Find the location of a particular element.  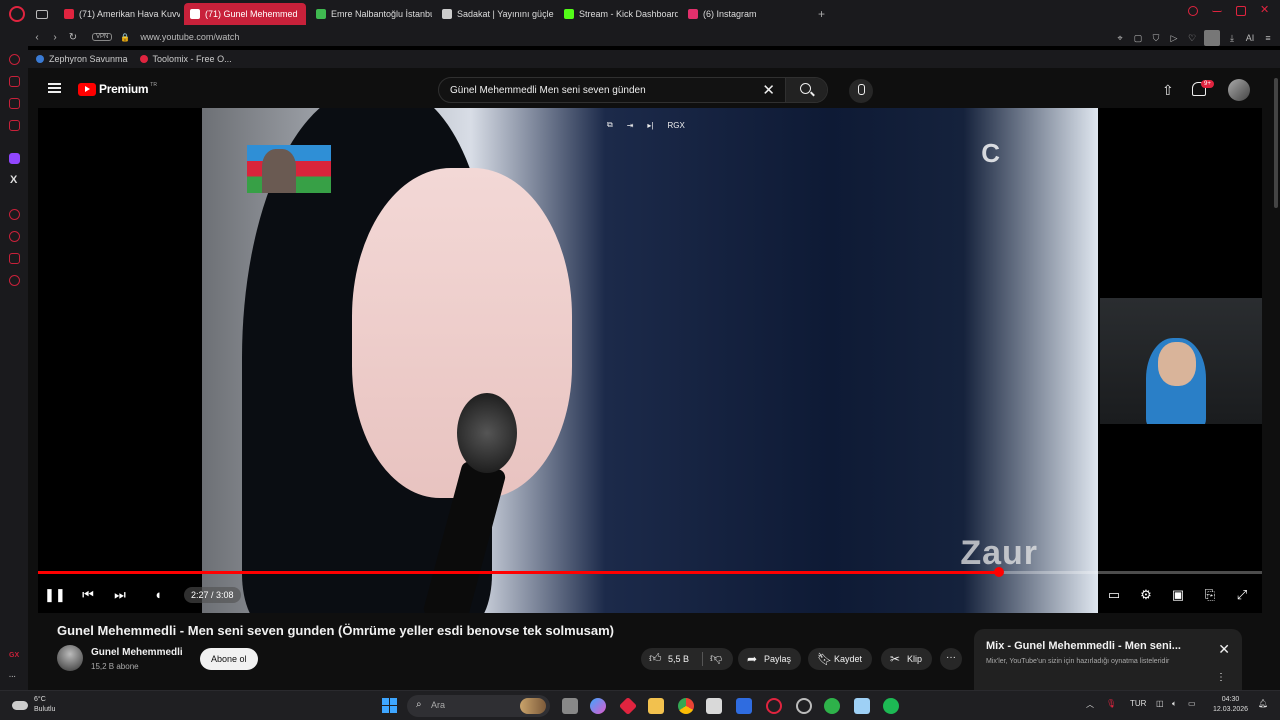

task-view-icon is located at coordinates (570, 706).